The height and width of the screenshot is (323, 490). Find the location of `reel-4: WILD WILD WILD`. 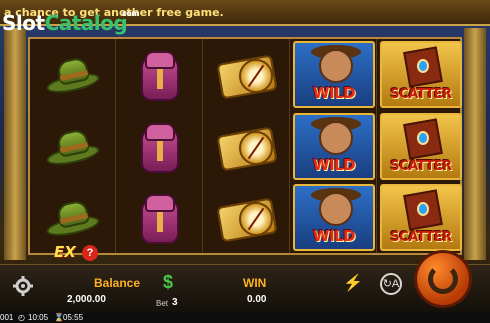

reel-4: WILD WILD WILD is located at coordinates (334, 146).